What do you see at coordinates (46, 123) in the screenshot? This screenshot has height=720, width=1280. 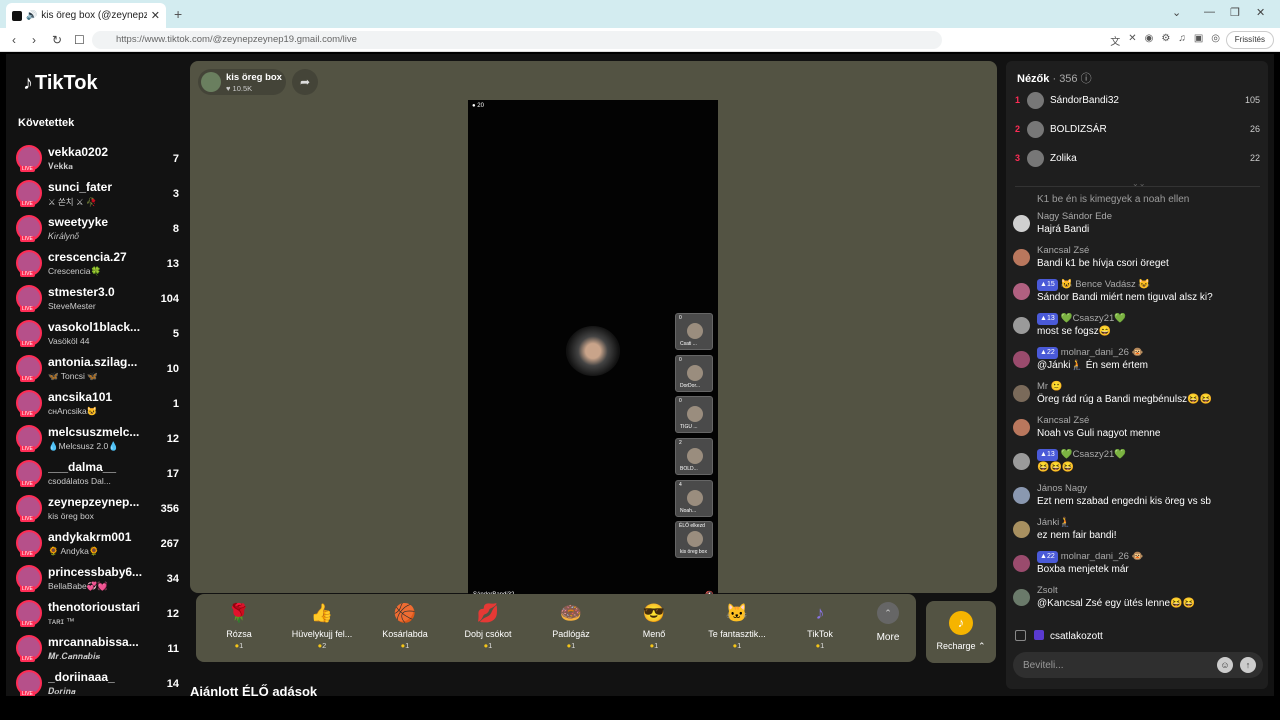 I see `following-heading: Követettek` at bounding box center [46, 123].